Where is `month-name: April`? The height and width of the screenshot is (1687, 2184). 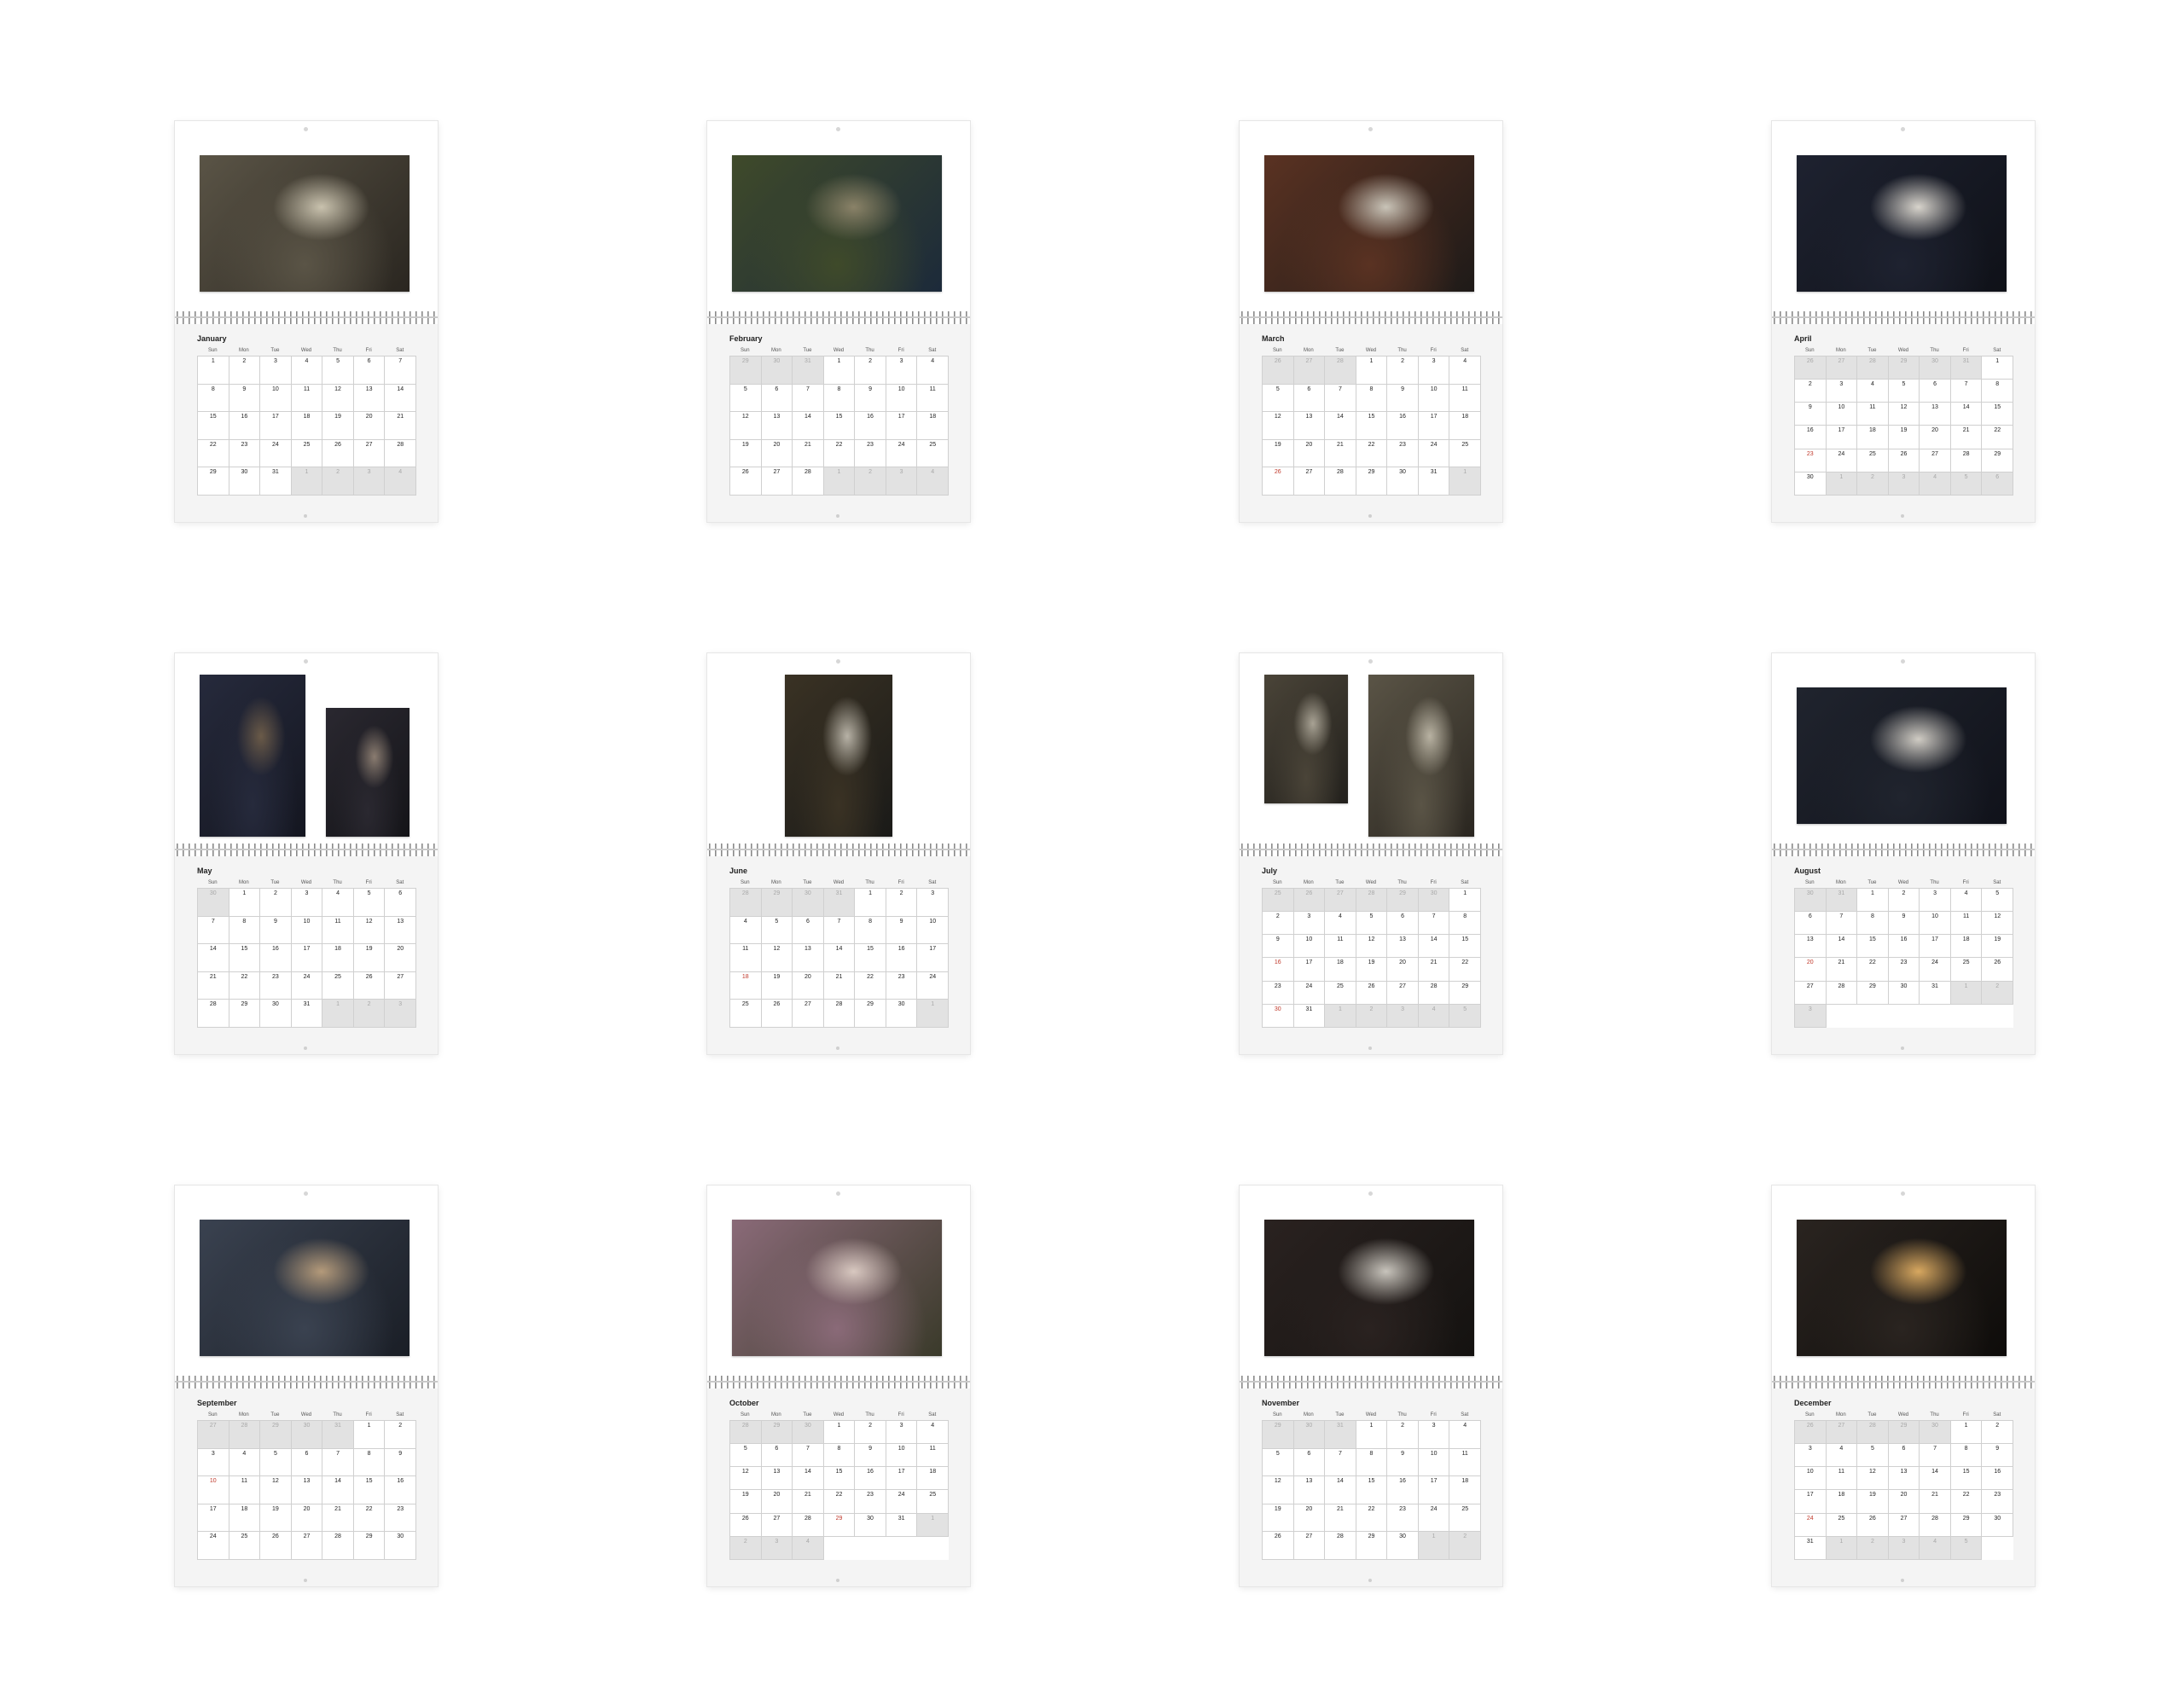 month-name: April is located at coordinates (1803, 339).